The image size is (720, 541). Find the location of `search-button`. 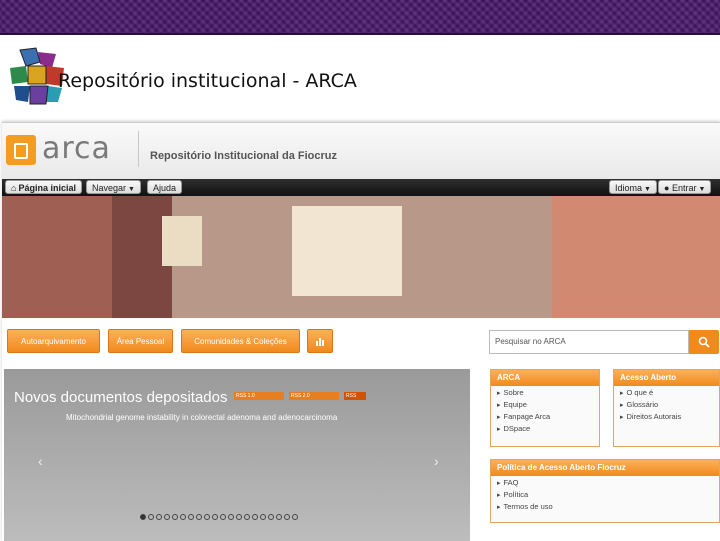

search-button is located at coordinates (704, 342).